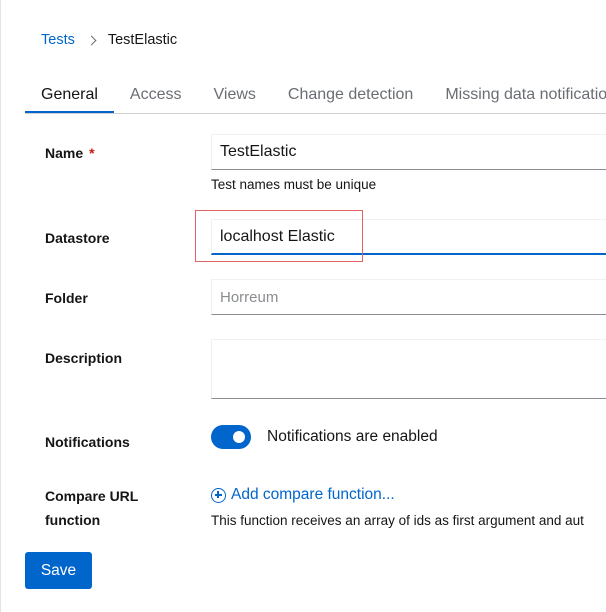 The image size is (606, 612). Describe the element at coordinates (92, 153) in the screenshot. I see `required-marker: *` at that location.